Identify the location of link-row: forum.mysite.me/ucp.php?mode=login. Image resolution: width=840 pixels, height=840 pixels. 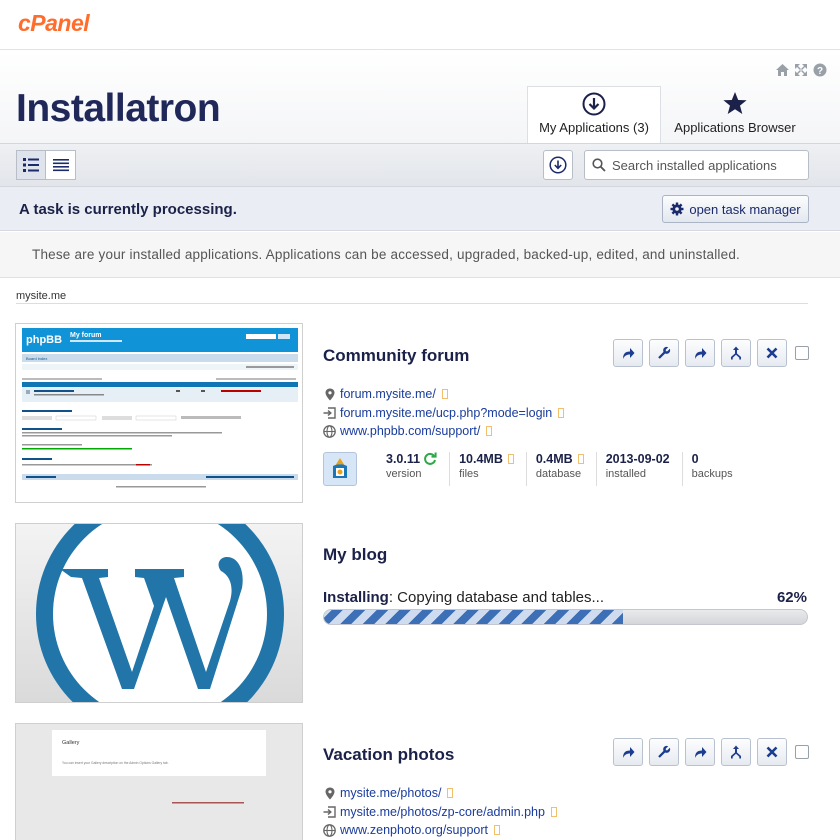
(444, 413).